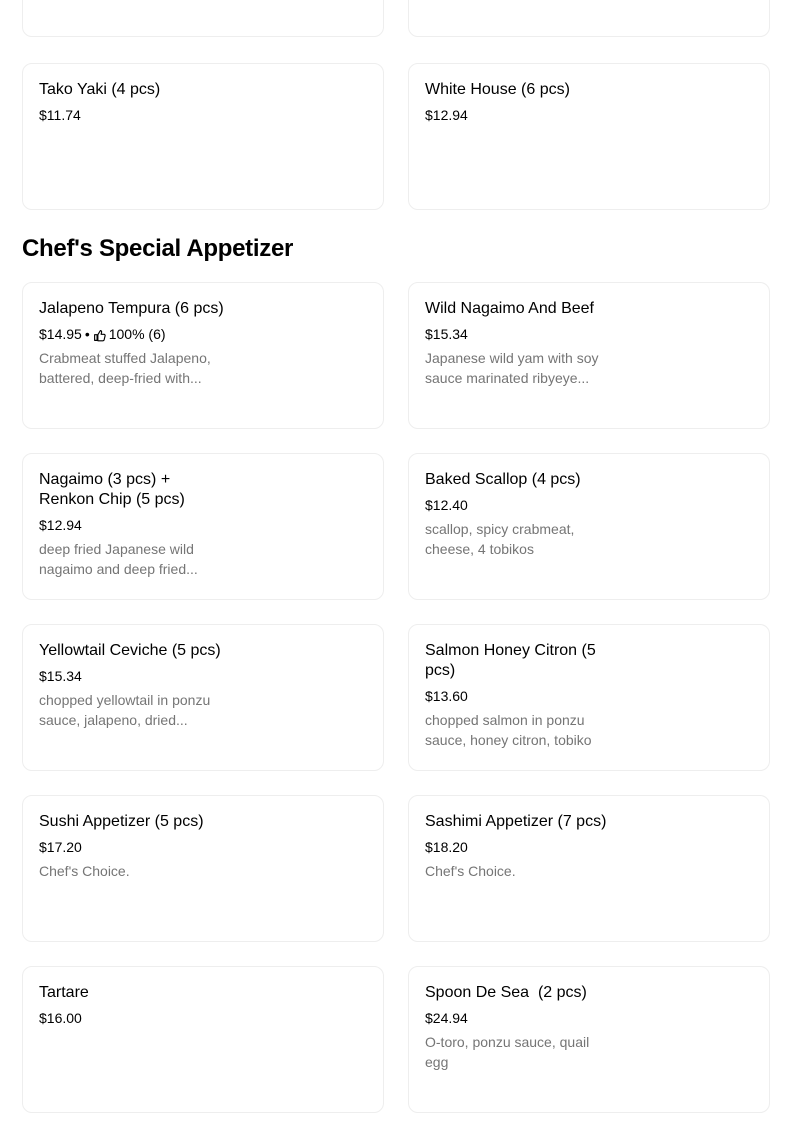 This screenshot has height=1128, width=804. Describe the element at coordinates (203, 136) in the screenshot. I see `menu-item-card-tako-yaki: Tako Yaki (4 pcs) $11.74` at that location.